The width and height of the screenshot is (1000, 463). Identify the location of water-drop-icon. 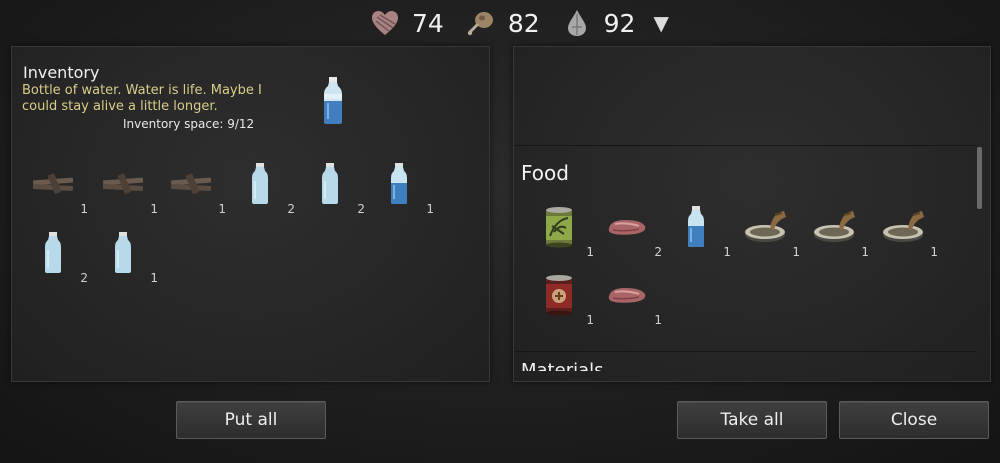
(577, 23).